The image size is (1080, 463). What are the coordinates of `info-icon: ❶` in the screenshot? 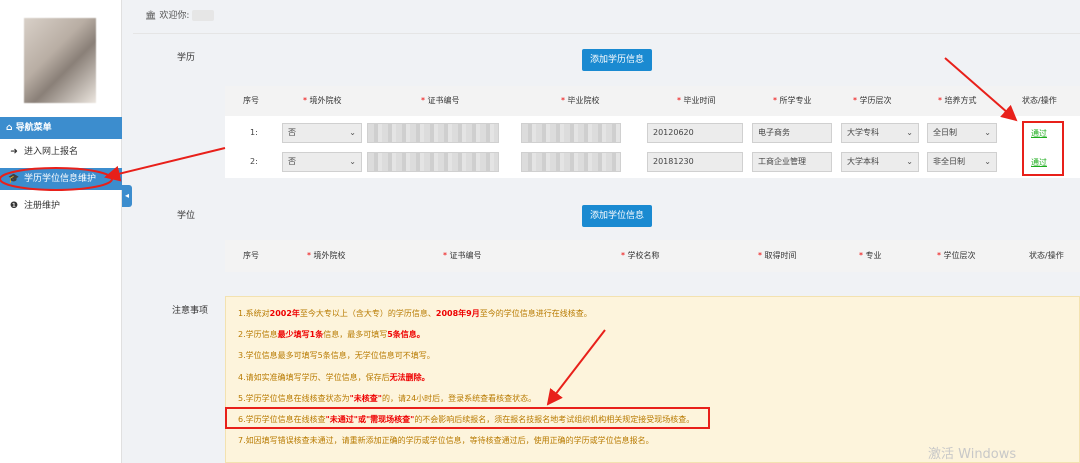 It's located at (14, 206).